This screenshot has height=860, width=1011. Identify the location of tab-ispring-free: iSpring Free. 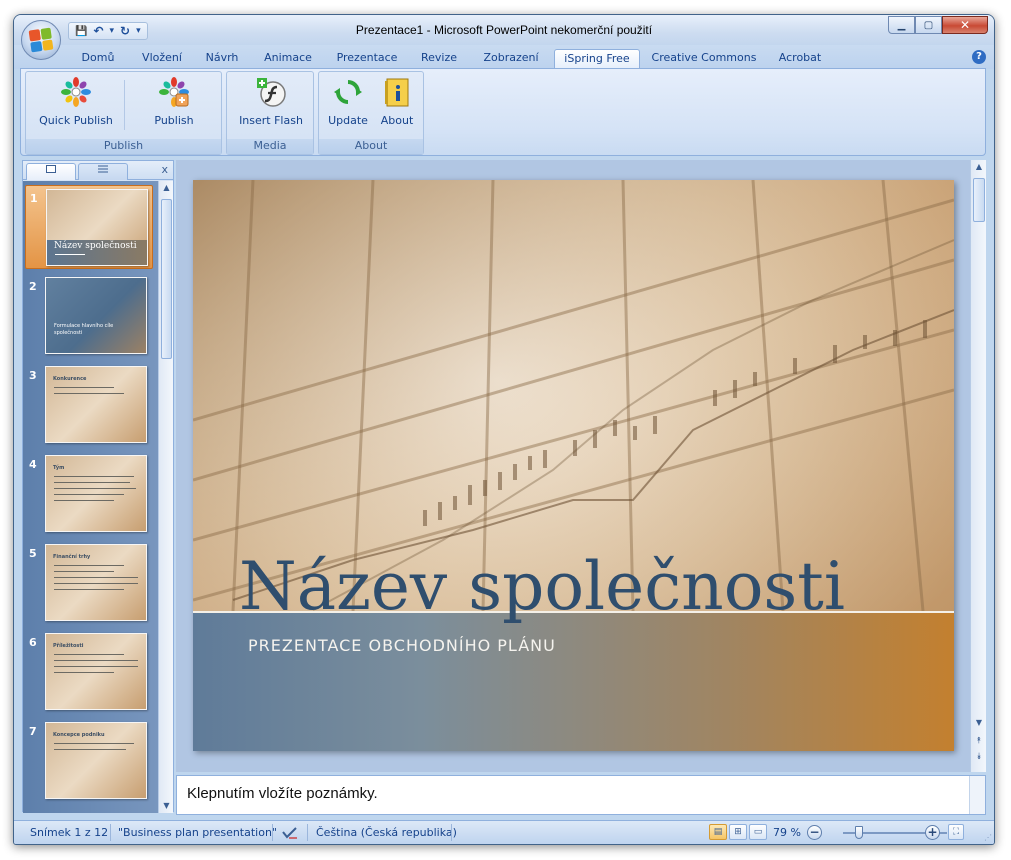
(597, 59).